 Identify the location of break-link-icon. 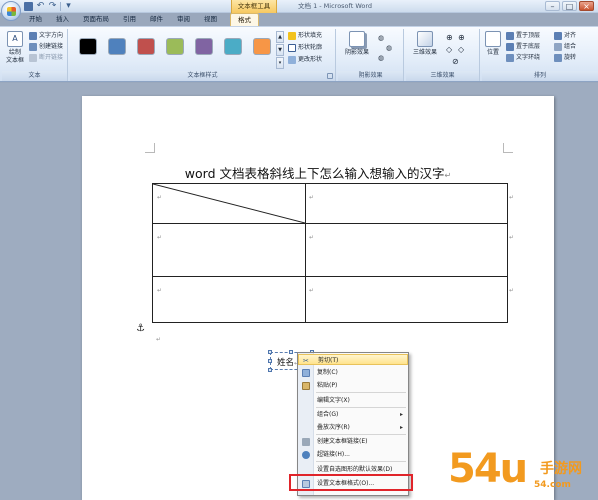
(33, 58).